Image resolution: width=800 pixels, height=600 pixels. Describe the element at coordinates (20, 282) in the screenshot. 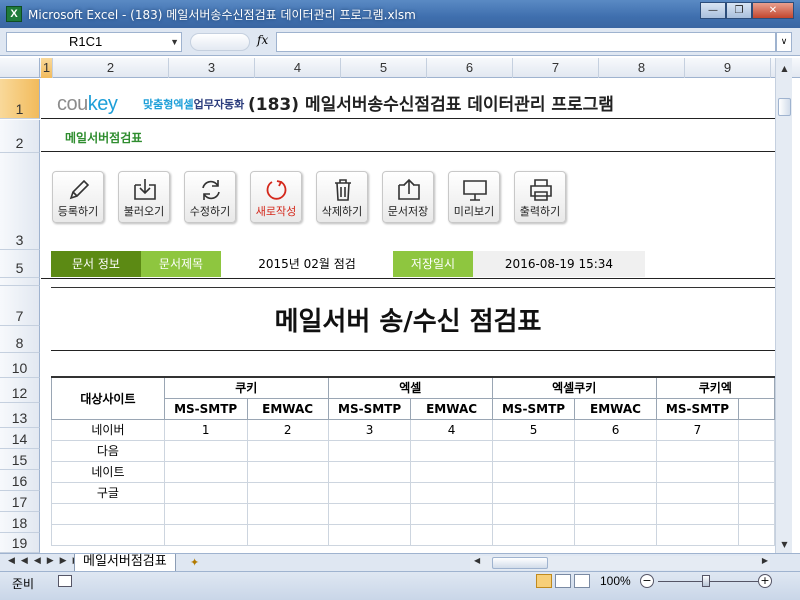

I see `row-header: 6` at that location.